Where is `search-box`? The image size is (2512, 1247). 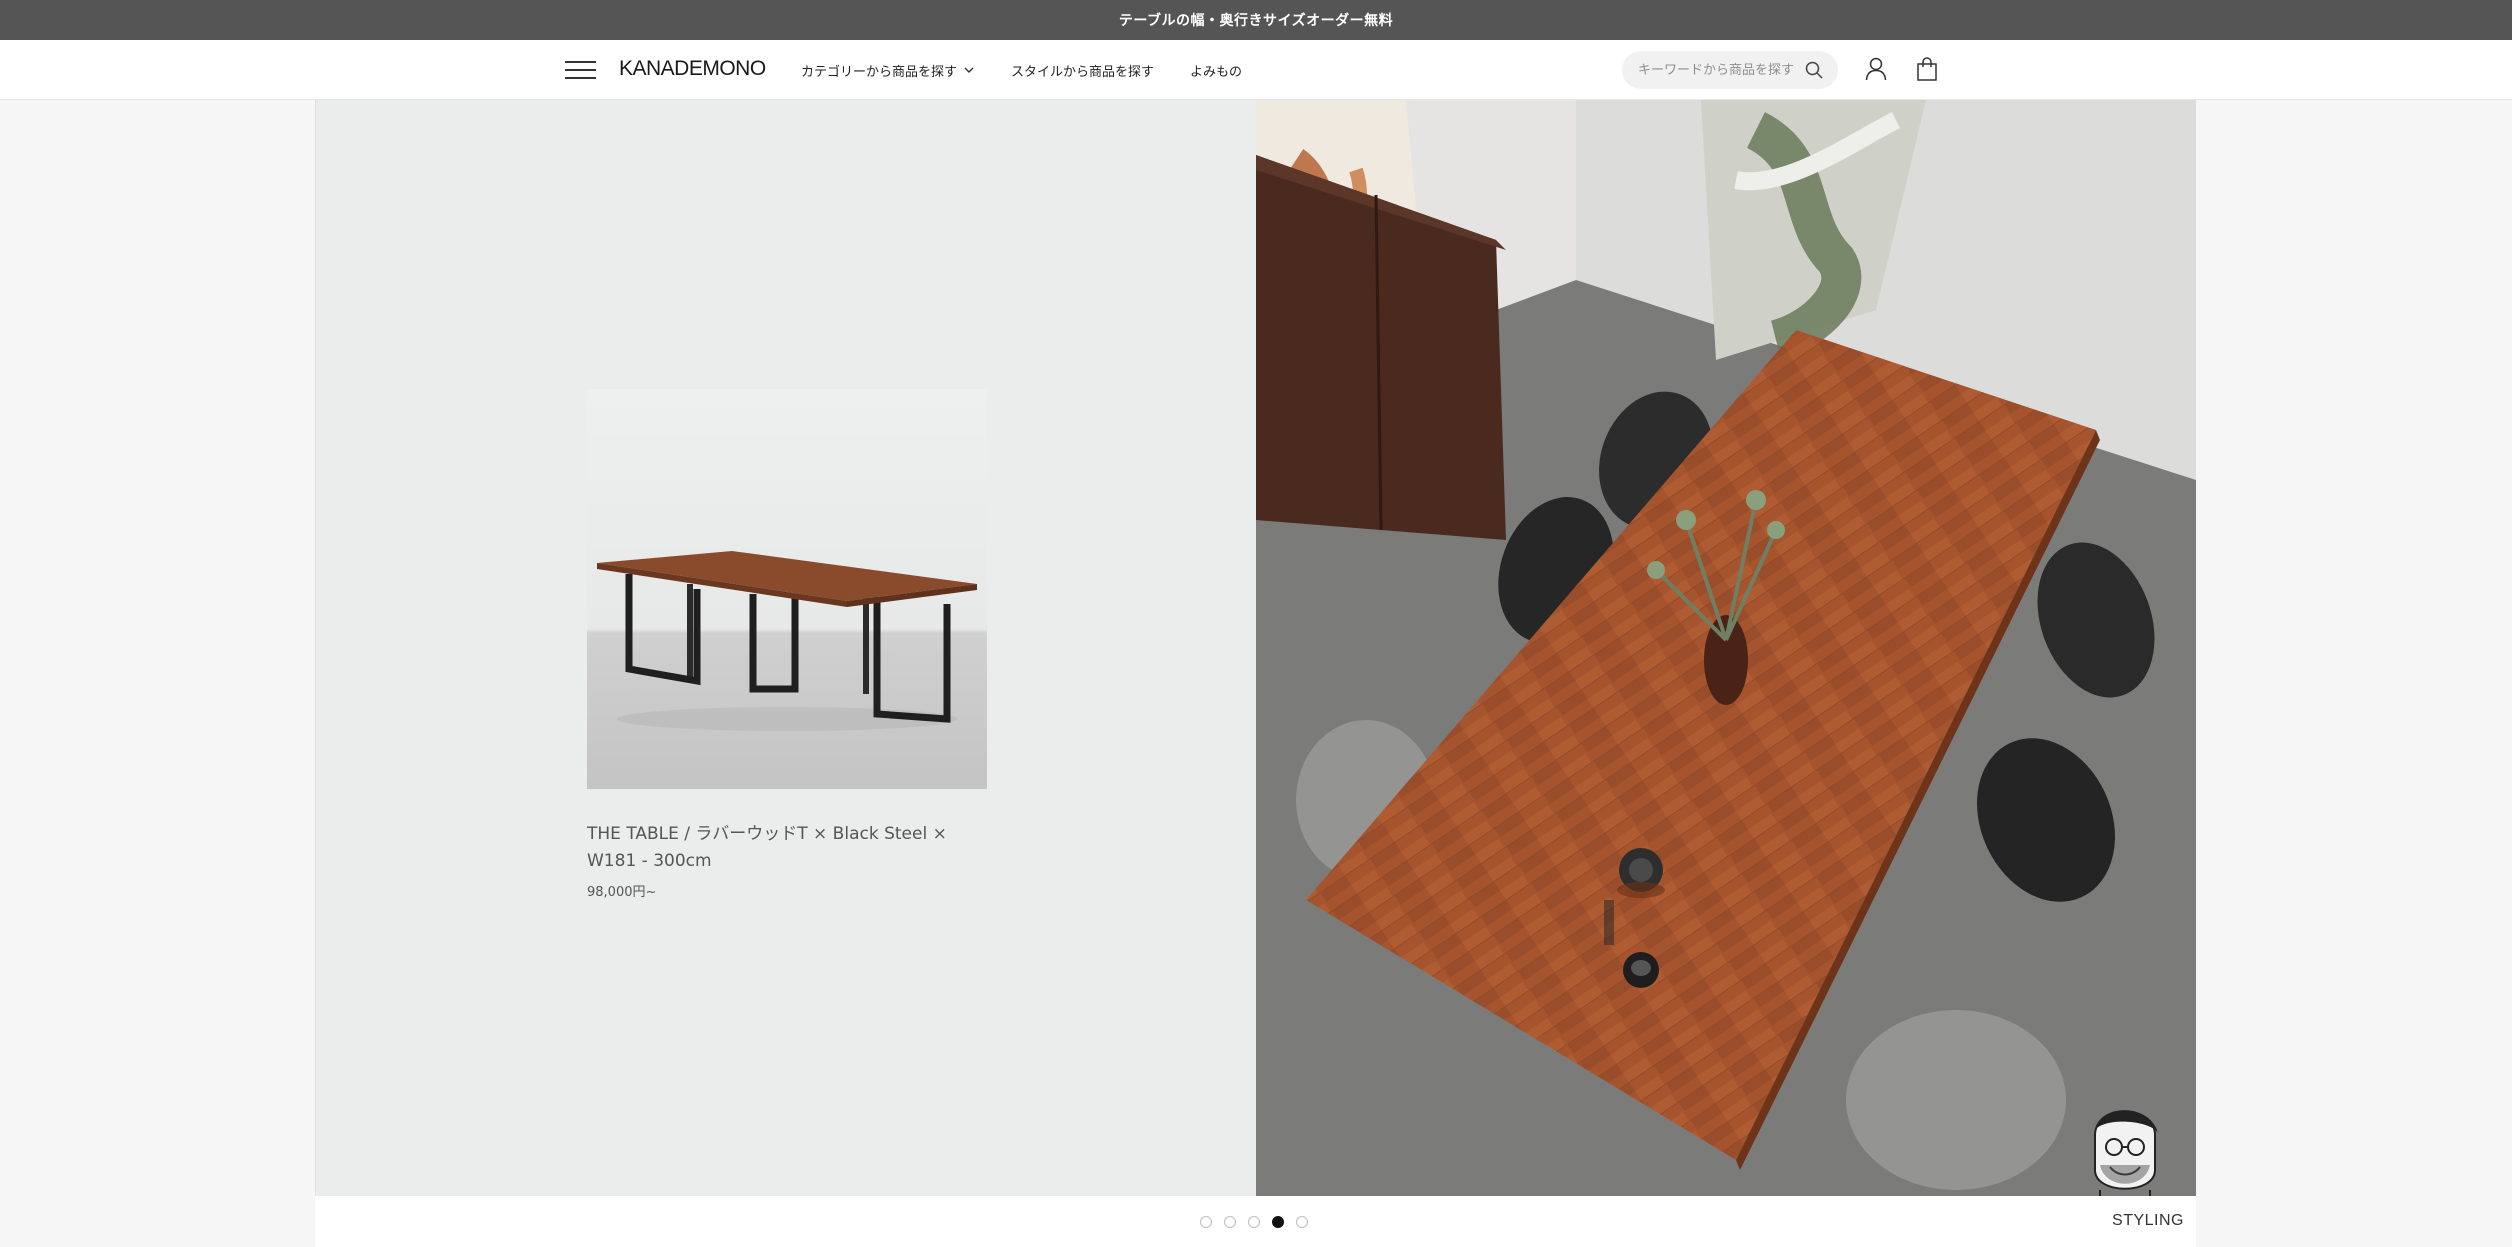 search-box is located at coordinates (1730, 70).